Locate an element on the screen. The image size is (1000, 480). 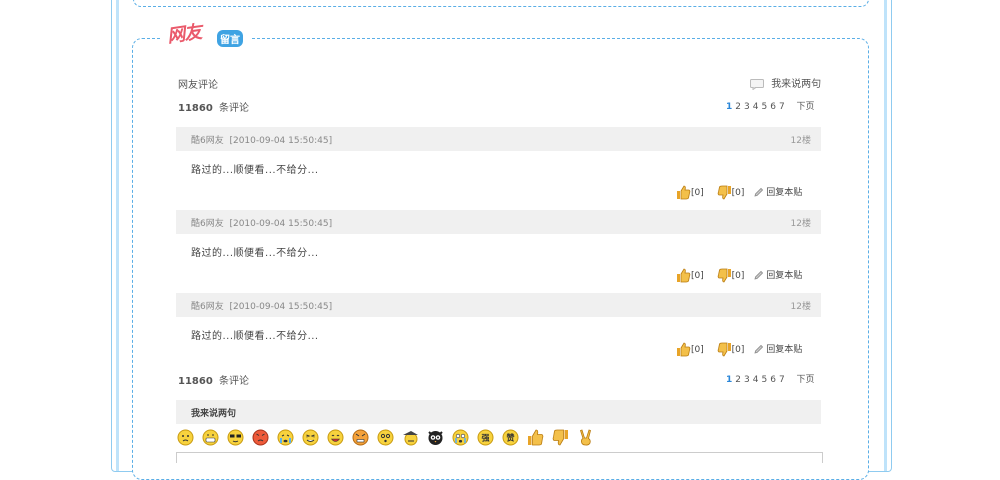
logo-title: 网友 is located at coordinates (184, 34).